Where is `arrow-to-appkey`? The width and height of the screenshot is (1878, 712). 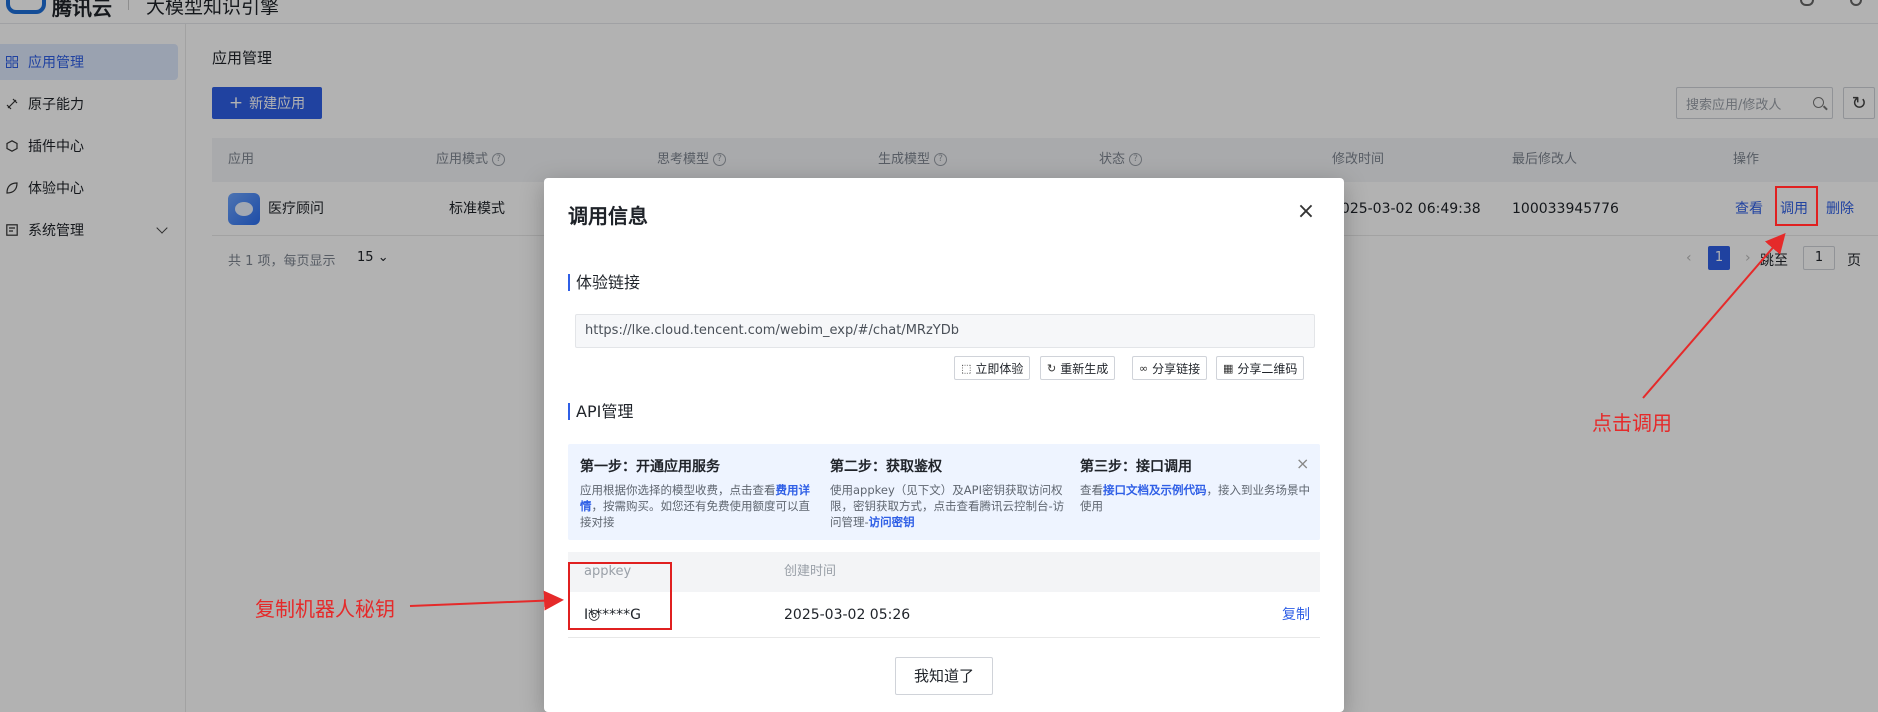 arrow-to-appkey is located at coordinates (486, 600).